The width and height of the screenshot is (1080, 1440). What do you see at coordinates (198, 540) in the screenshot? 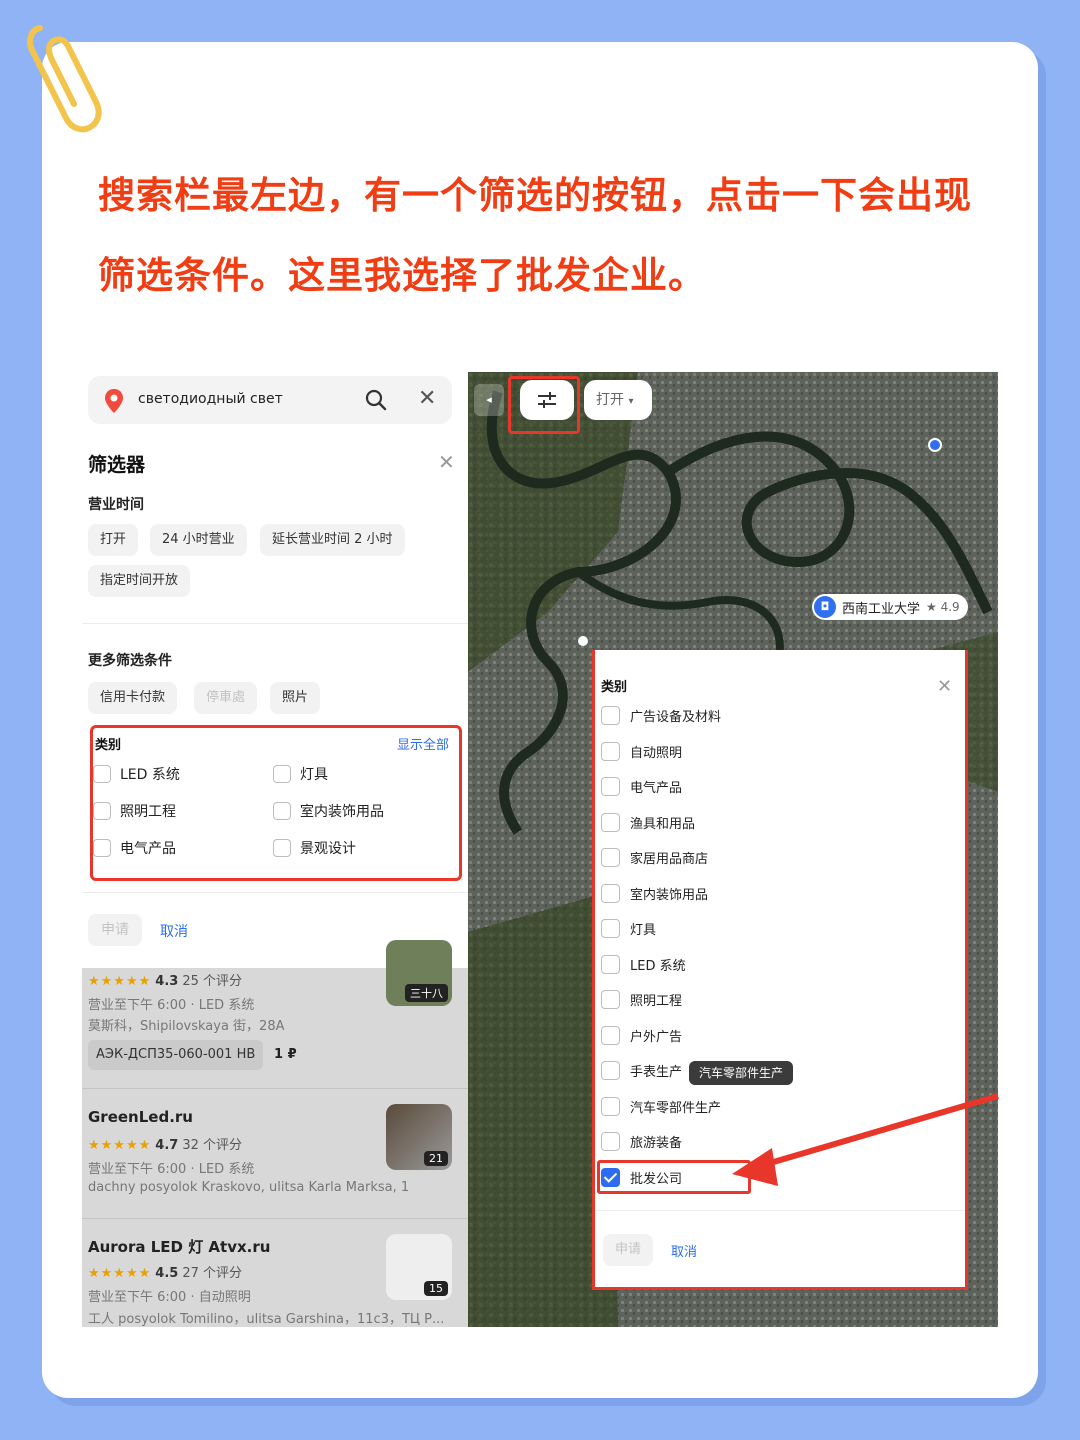
I see `chip-24h: 24 小时营业` at bounding box center [198, 540].